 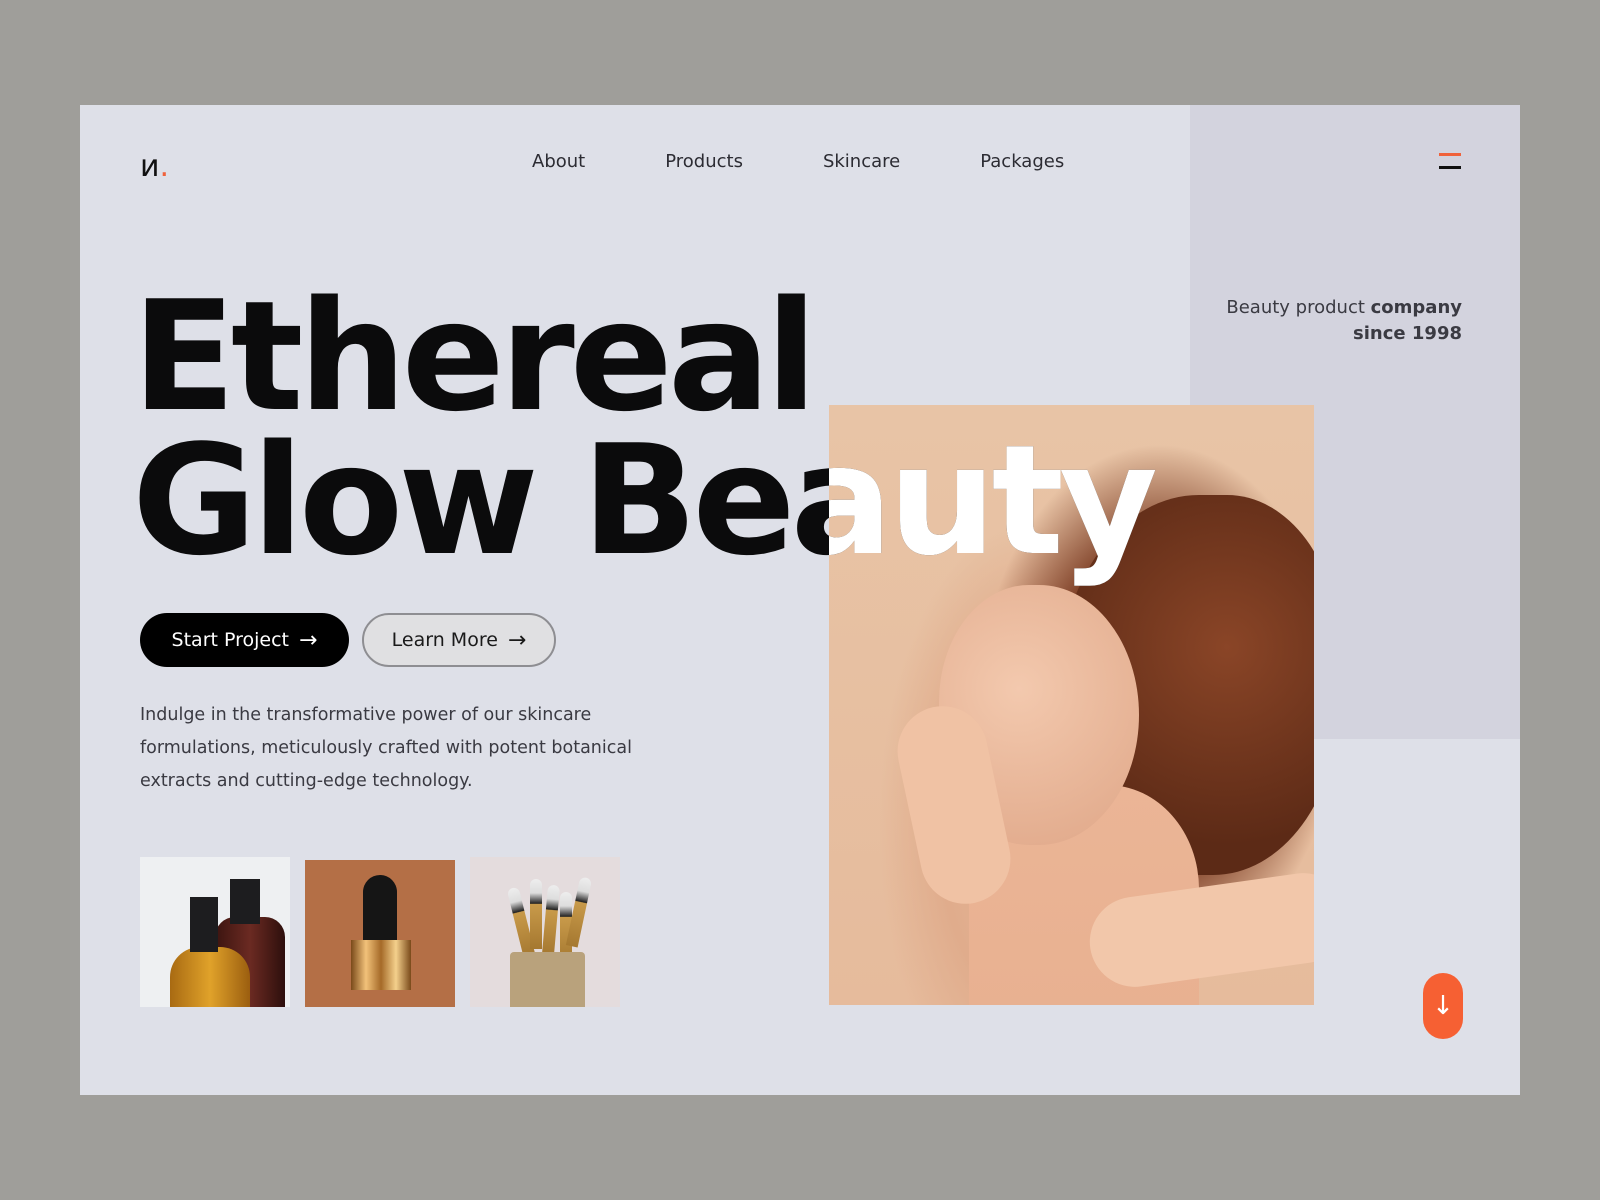 I want to click on thumbnail-dropper-bottle, so click(x=380, y=933).